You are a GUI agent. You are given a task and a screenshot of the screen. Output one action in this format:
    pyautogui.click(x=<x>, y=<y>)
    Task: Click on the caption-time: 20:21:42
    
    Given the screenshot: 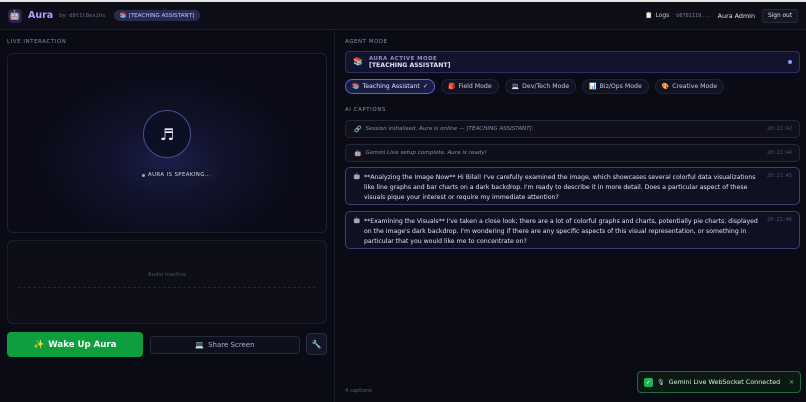 What is the action you would take?
    pyautogui.click(x=779, y=129)
    